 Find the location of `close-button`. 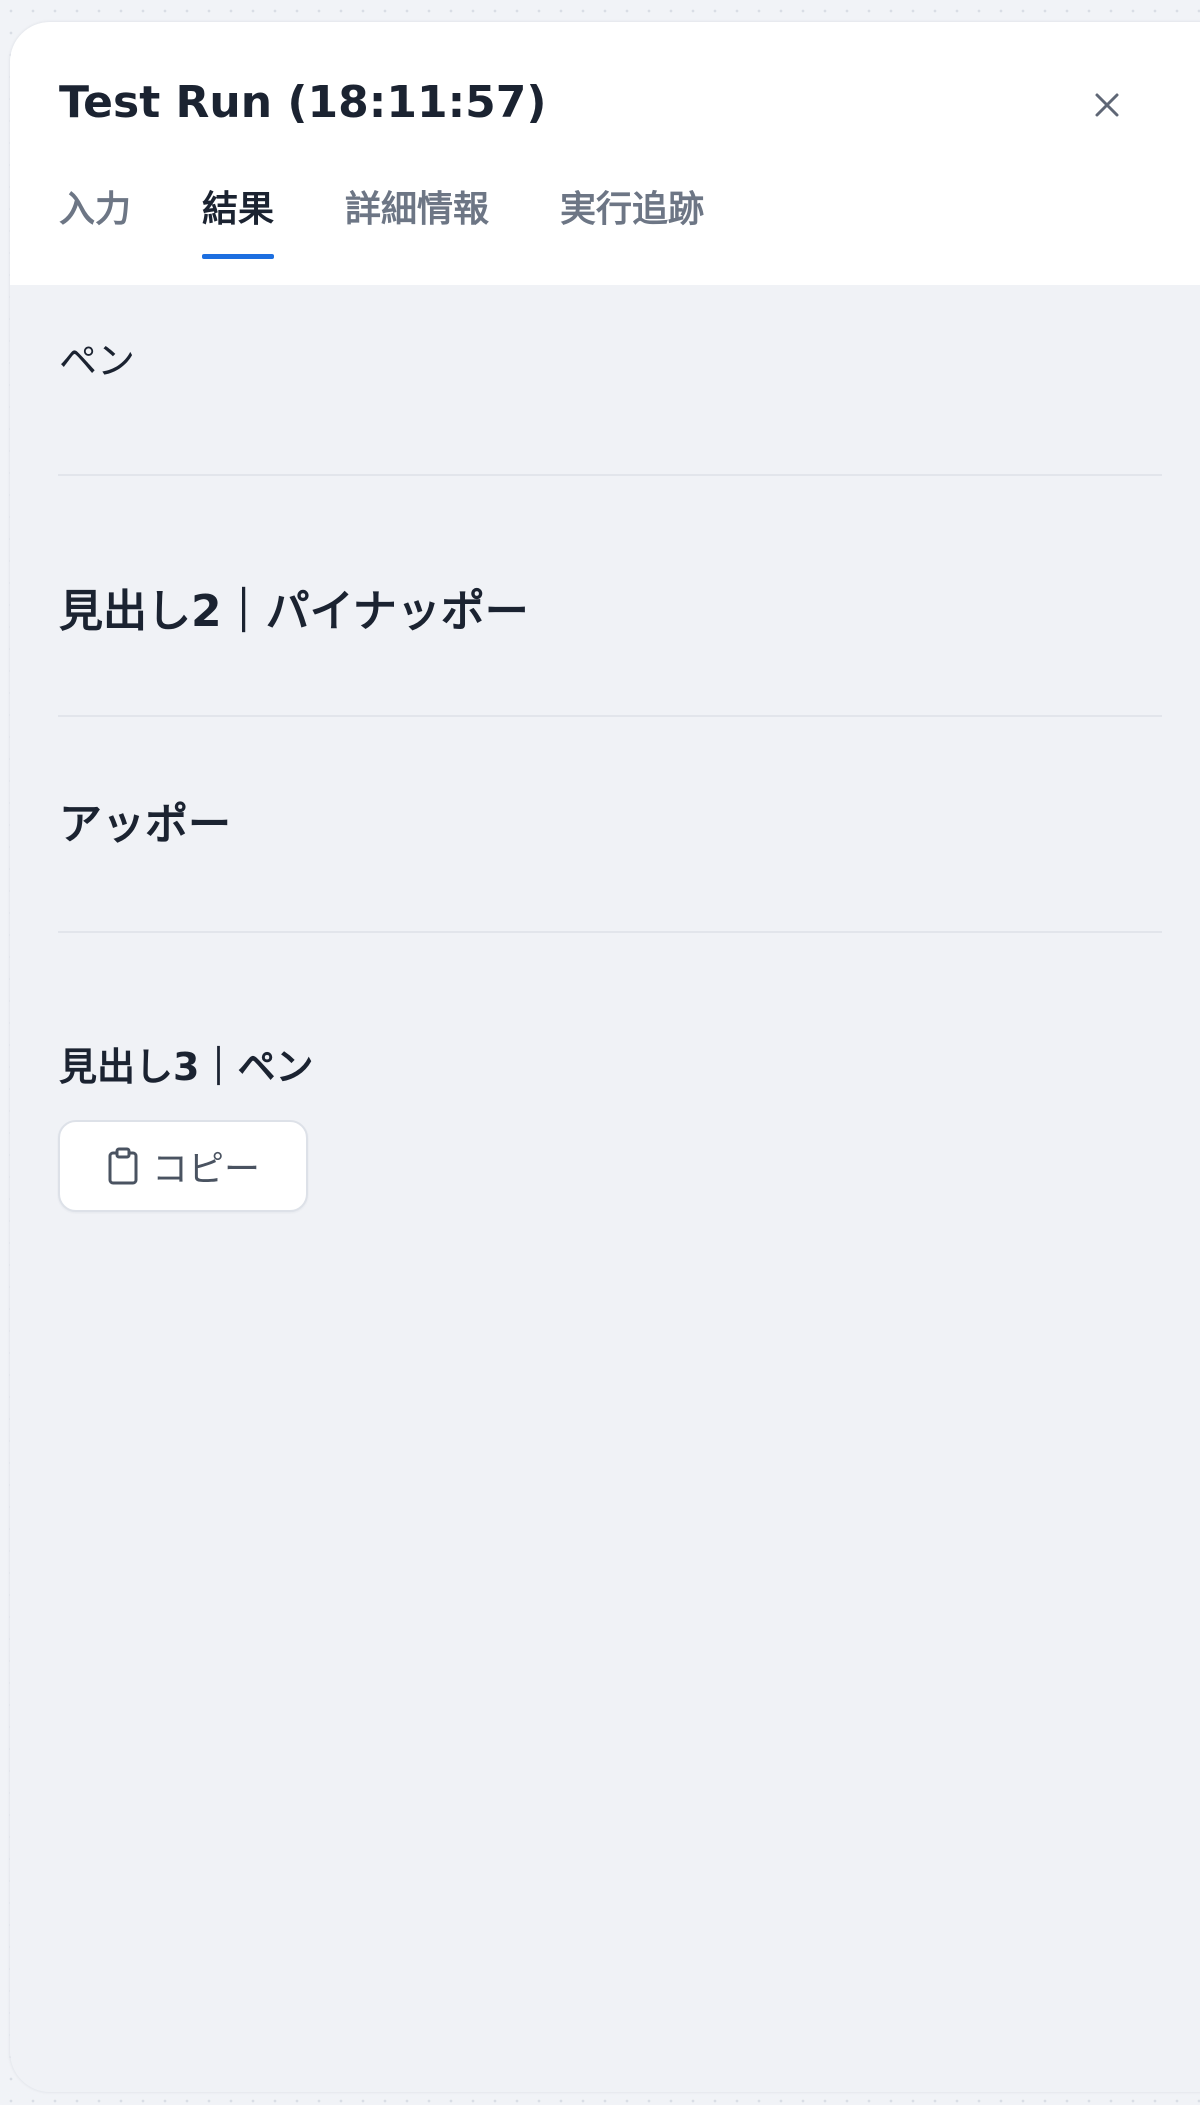

close-button is located at coordinates (1107, 107).